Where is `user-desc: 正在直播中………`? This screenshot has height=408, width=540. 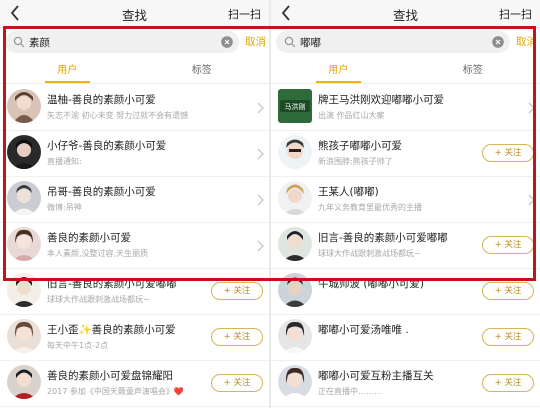 user-desc: 正在直播中……… is located at coordinates (350, 391).